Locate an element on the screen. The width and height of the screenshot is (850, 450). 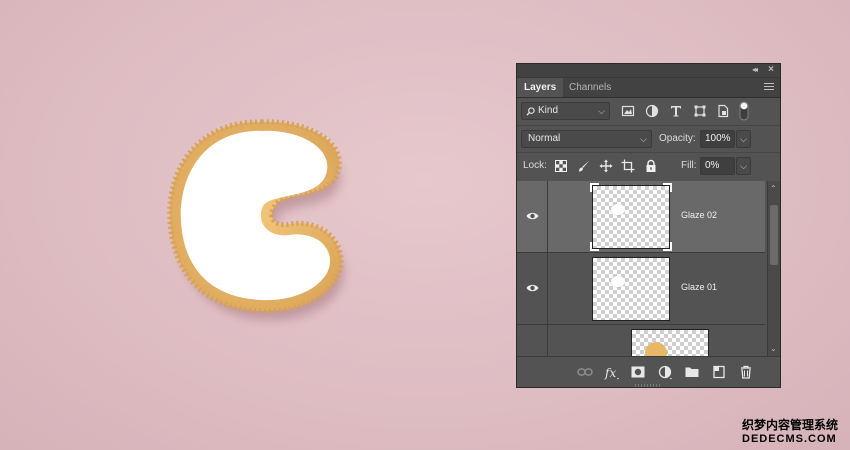
pixel-filter-icon is located at coordinates (628, 111).